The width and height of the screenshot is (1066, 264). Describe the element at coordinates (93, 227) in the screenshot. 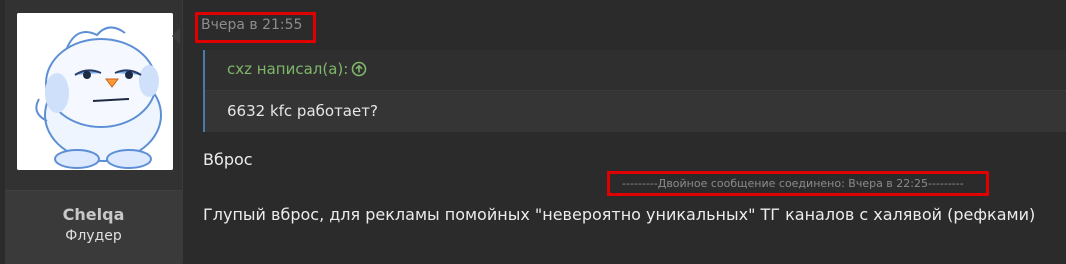

I see `user-info-panel: Chelqa Флудер` at that location.